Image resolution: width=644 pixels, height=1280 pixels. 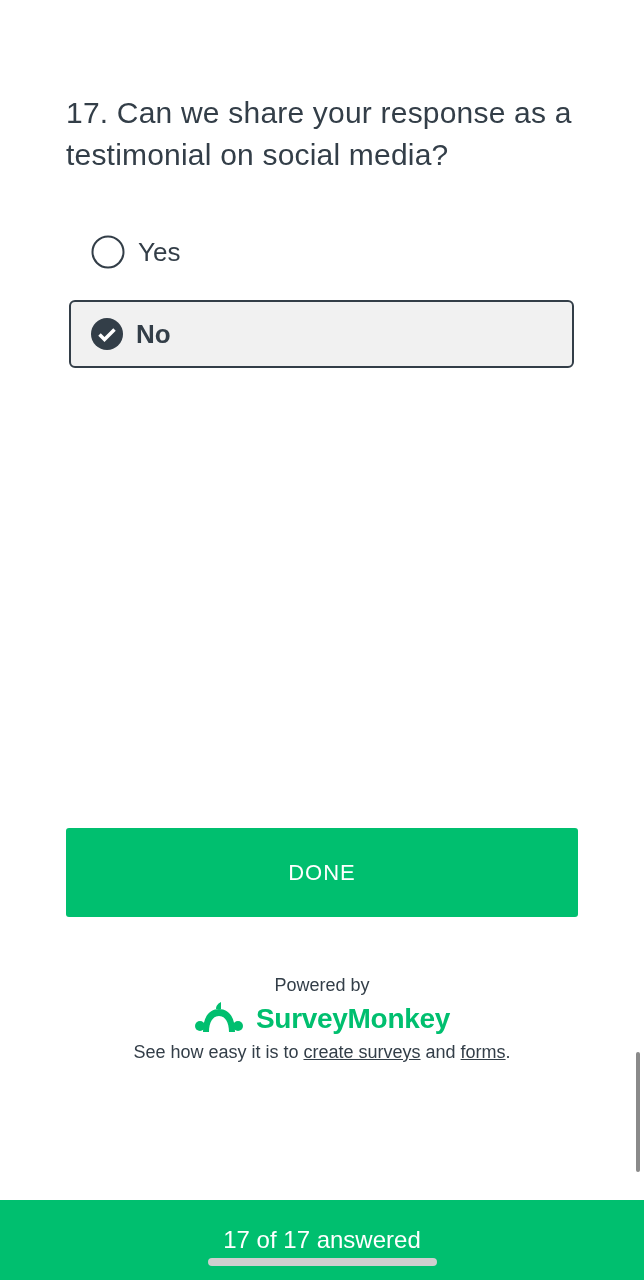 I want to click on powered-by-text: Powered by, so click(x=322, y=985).